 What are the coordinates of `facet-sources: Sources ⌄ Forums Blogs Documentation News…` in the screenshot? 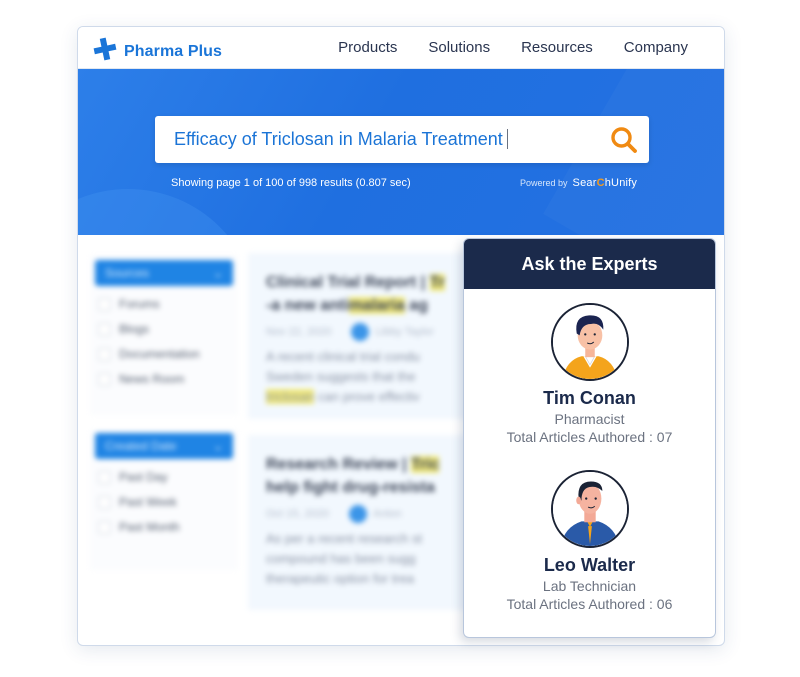 It's located at (164, 323).